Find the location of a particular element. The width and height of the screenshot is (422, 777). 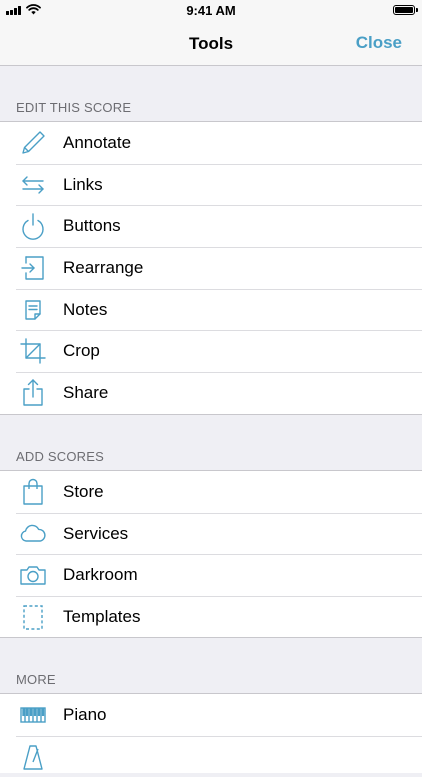

list-item-label: Crop is located at coordinates (81, 351).